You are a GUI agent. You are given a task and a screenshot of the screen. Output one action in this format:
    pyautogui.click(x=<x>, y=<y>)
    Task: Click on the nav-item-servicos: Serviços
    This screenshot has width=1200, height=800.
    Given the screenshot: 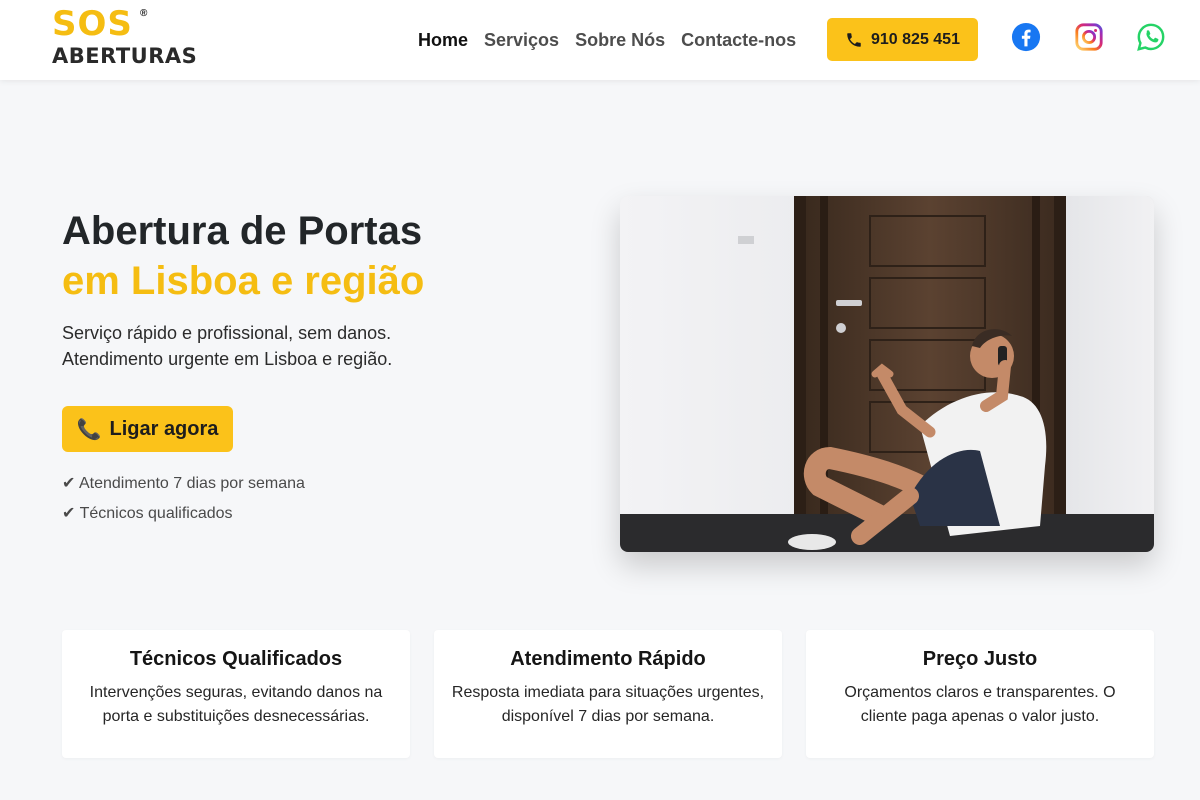 What is the action you would take?
    pyautogui.click(x=521, y=40)
    